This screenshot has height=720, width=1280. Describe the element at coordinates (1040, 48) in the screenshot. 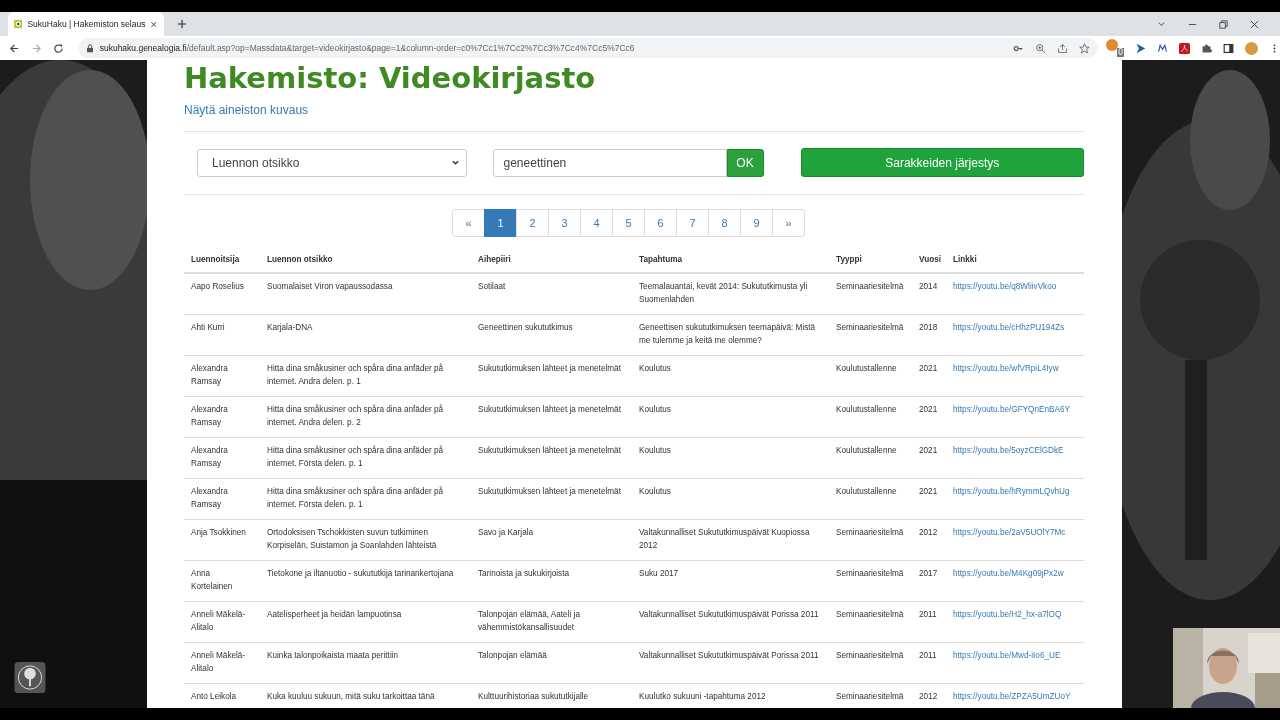

I see `zoom-icon` at that location.